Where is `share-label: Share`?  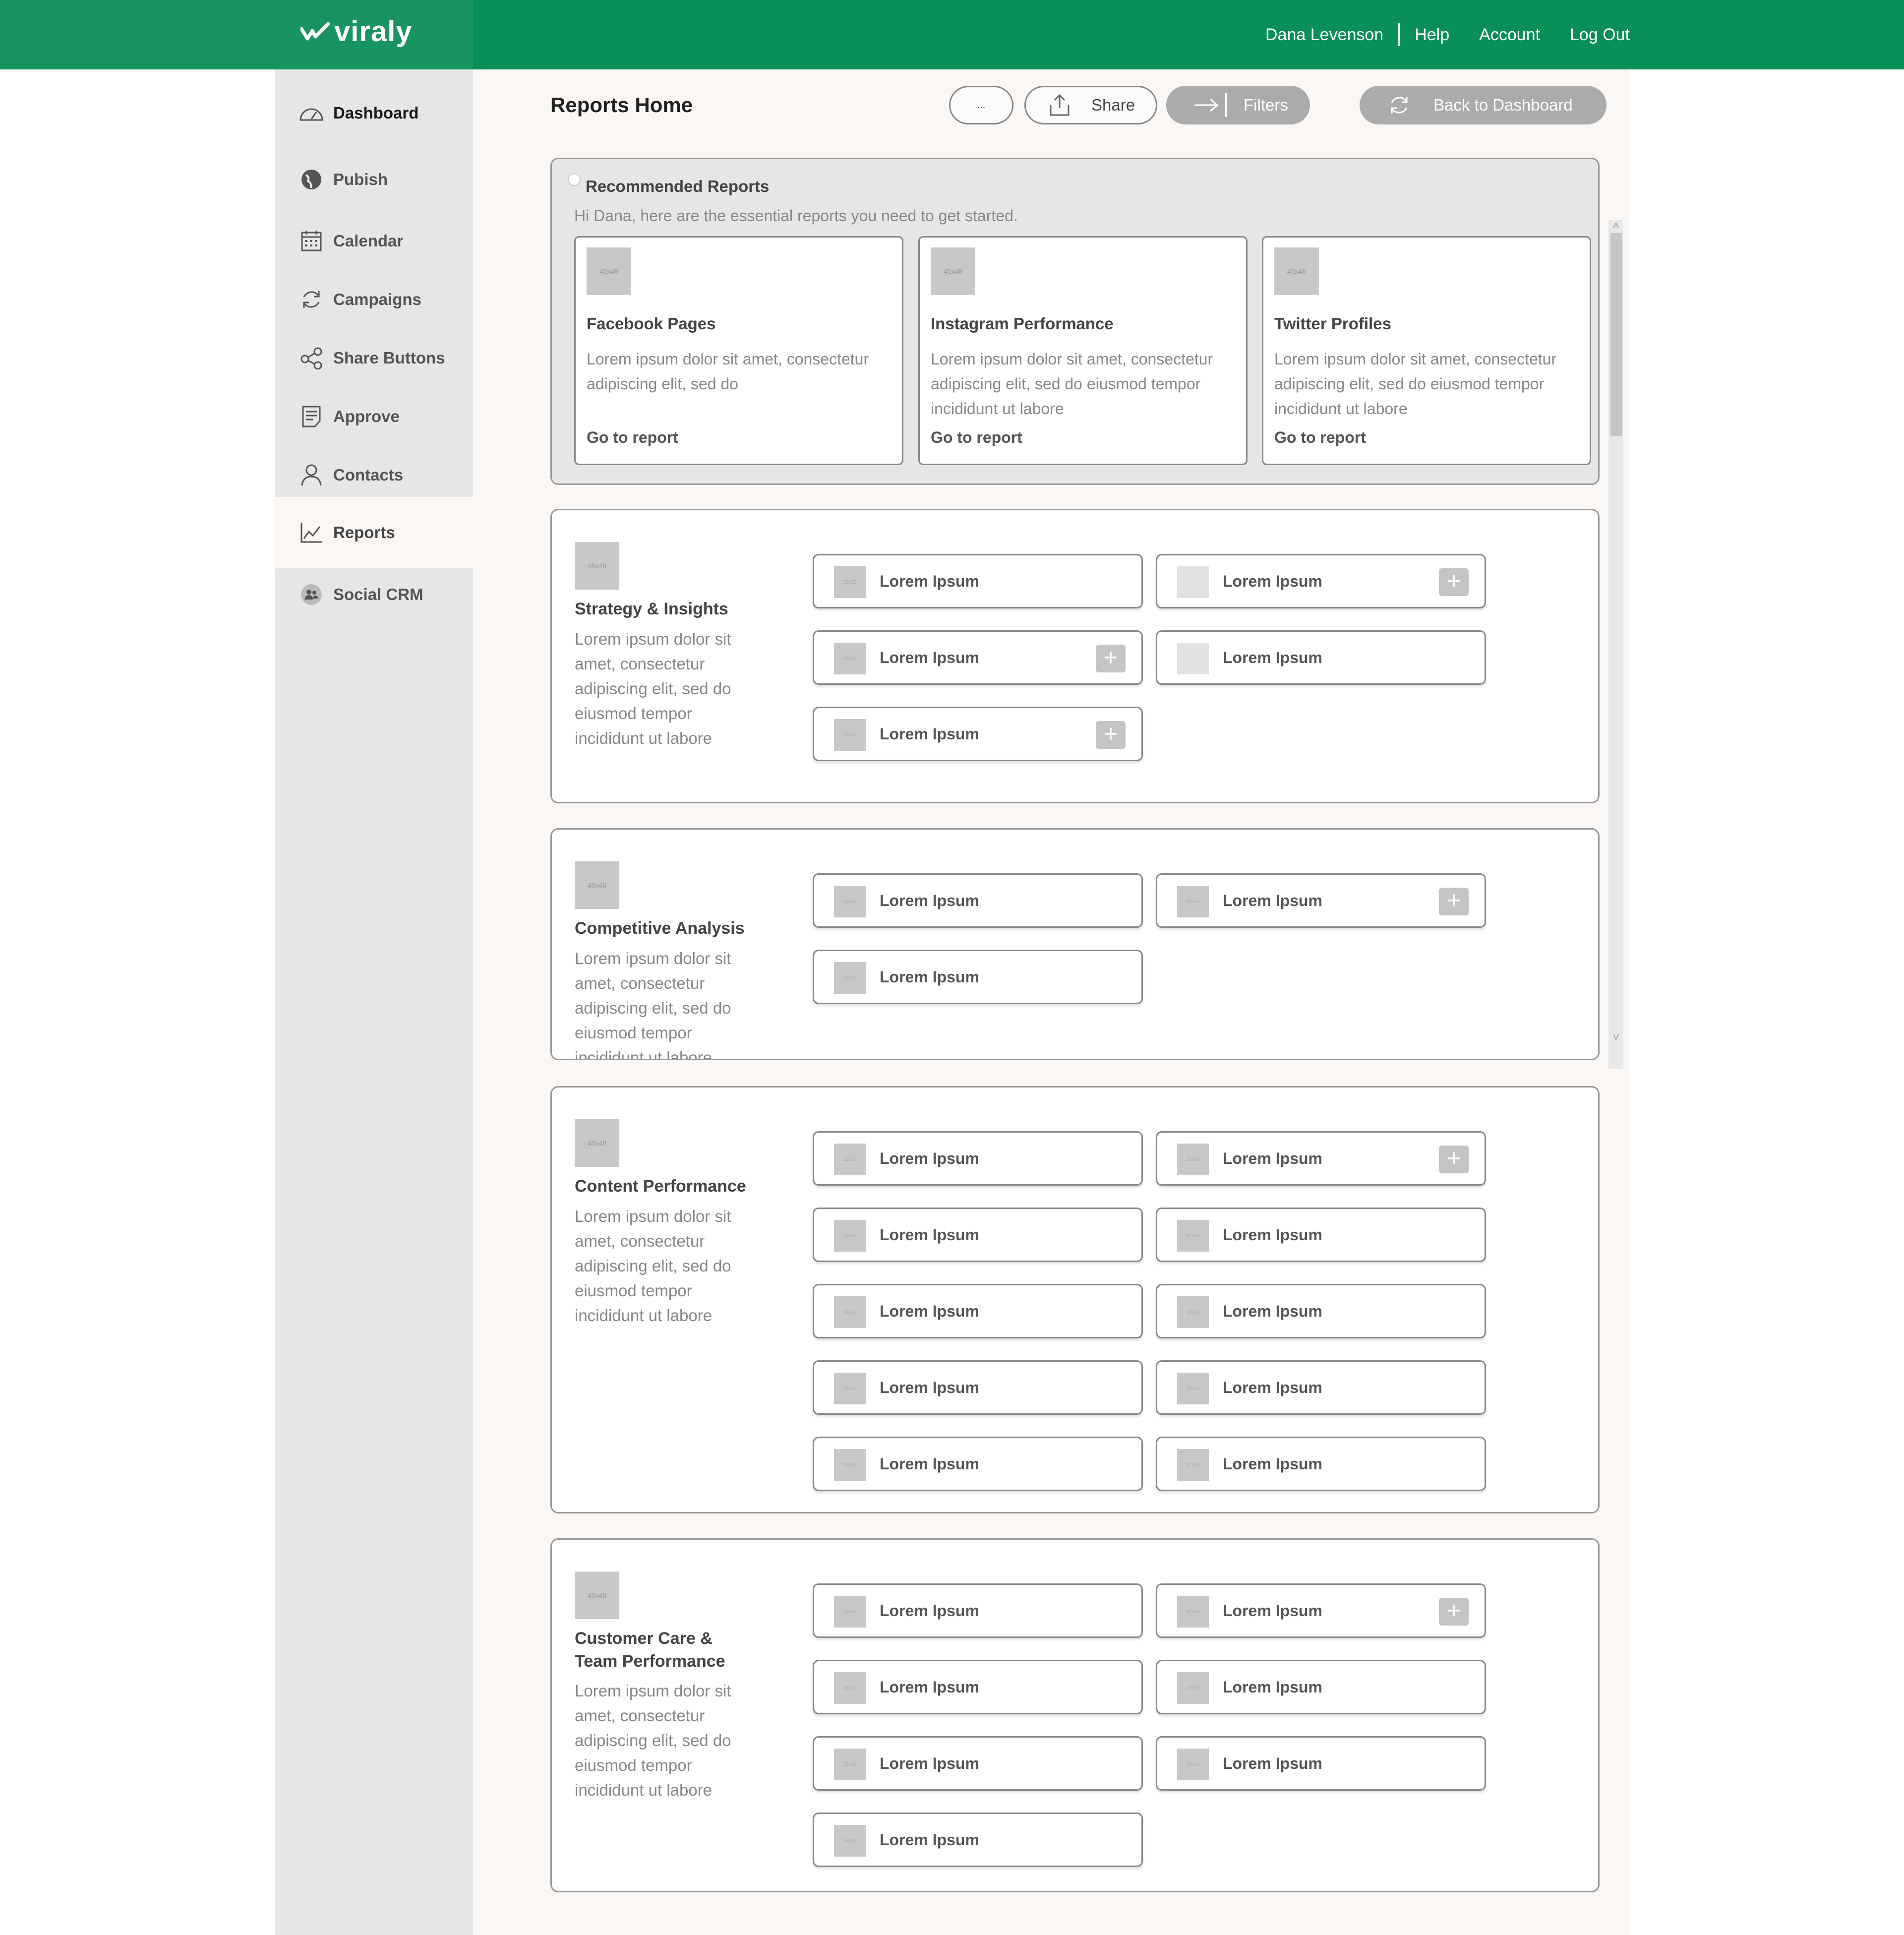
share-label: Share is located at coordinates (1113, 105).